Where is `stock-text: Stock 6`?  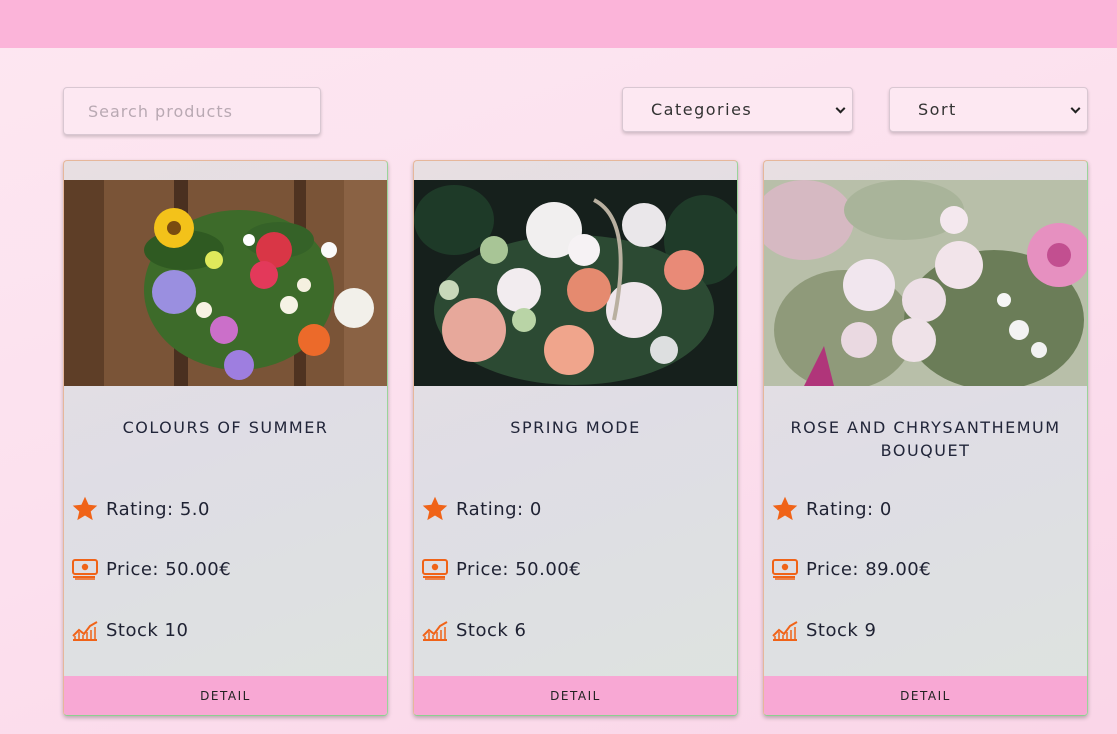 stock-text: Stock 6 is located at coordinates (491, 630).